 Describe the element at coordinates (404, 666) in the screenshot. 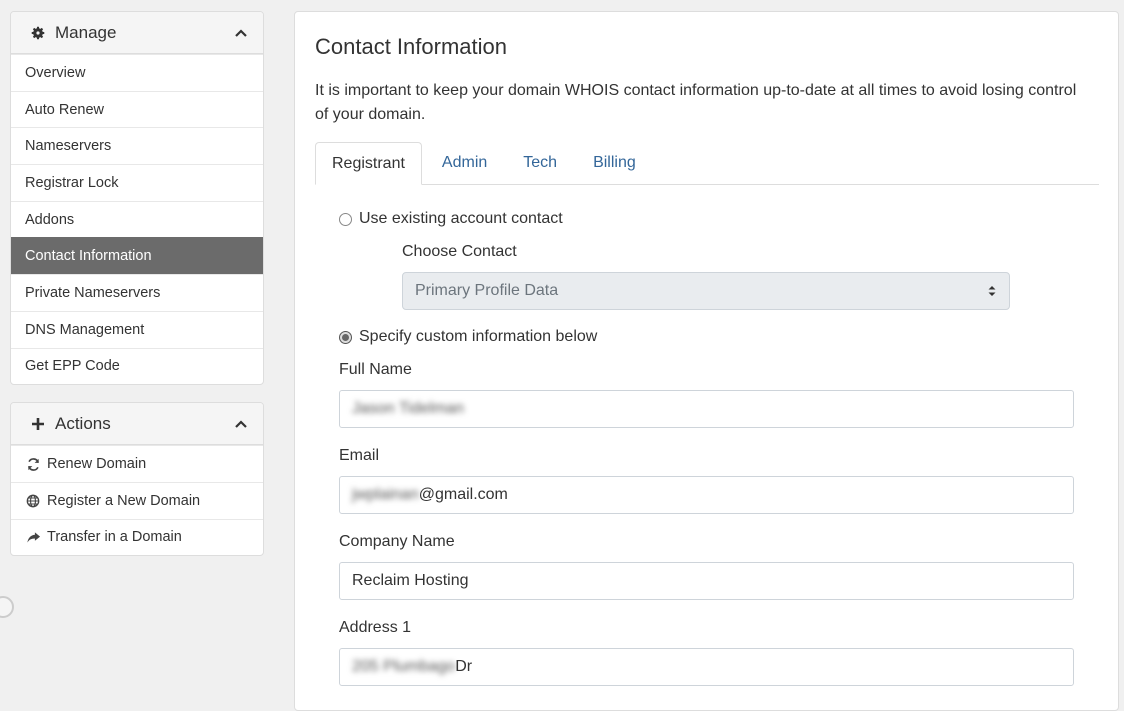

I see `address1-value-redacted: 205 Plumbago` at that location.